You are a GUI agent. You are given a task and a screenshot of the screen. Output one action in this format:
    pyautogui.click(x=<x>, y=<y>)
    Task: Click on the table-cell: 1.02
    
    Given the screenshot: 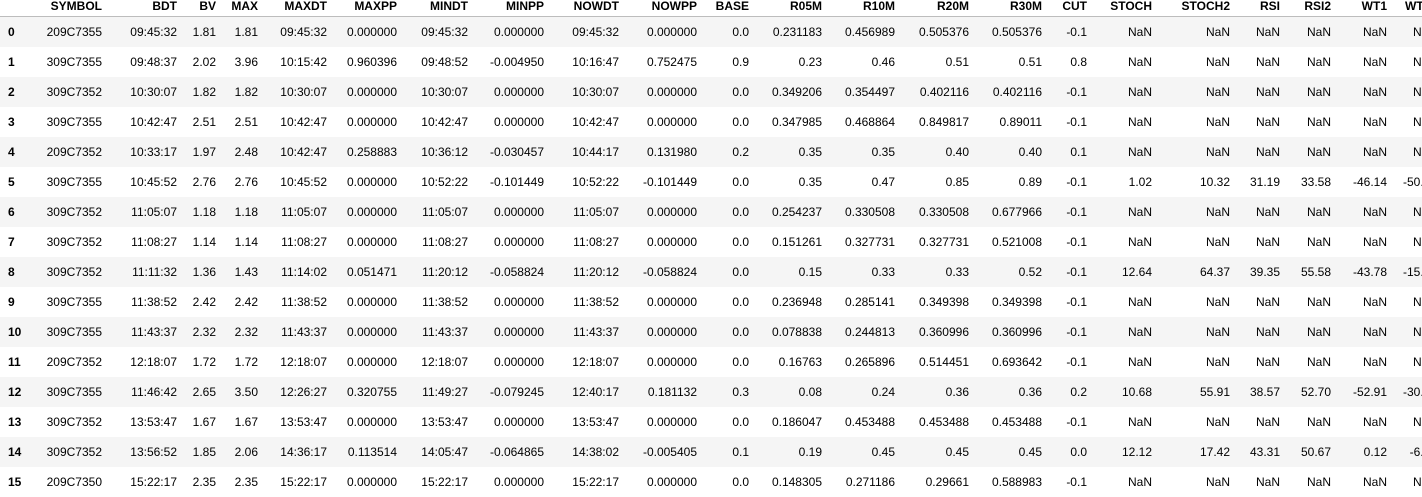 What is the action you would take?
    pyautogui.click(x=1140, y=181)
    